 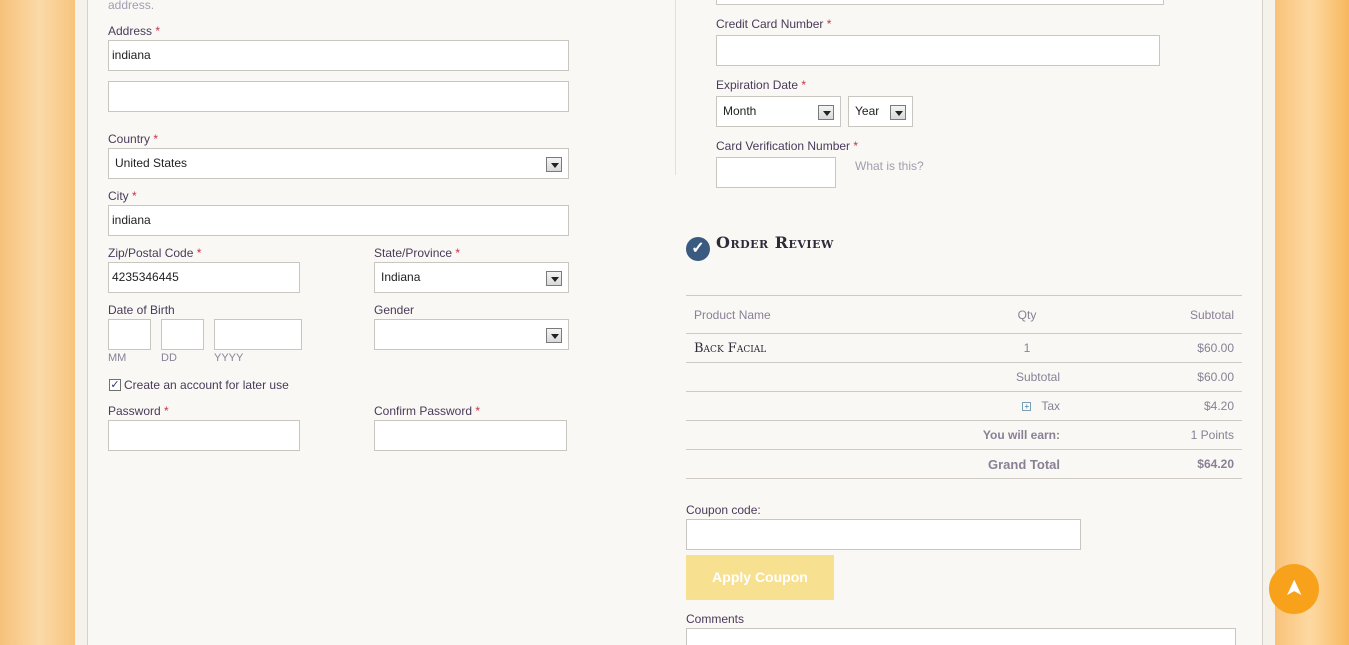 What do you see at coordinates (774, 24) in the screenshot?
I see `cc-number-label: Credit Card Number *` at bounding box center [774, 24].